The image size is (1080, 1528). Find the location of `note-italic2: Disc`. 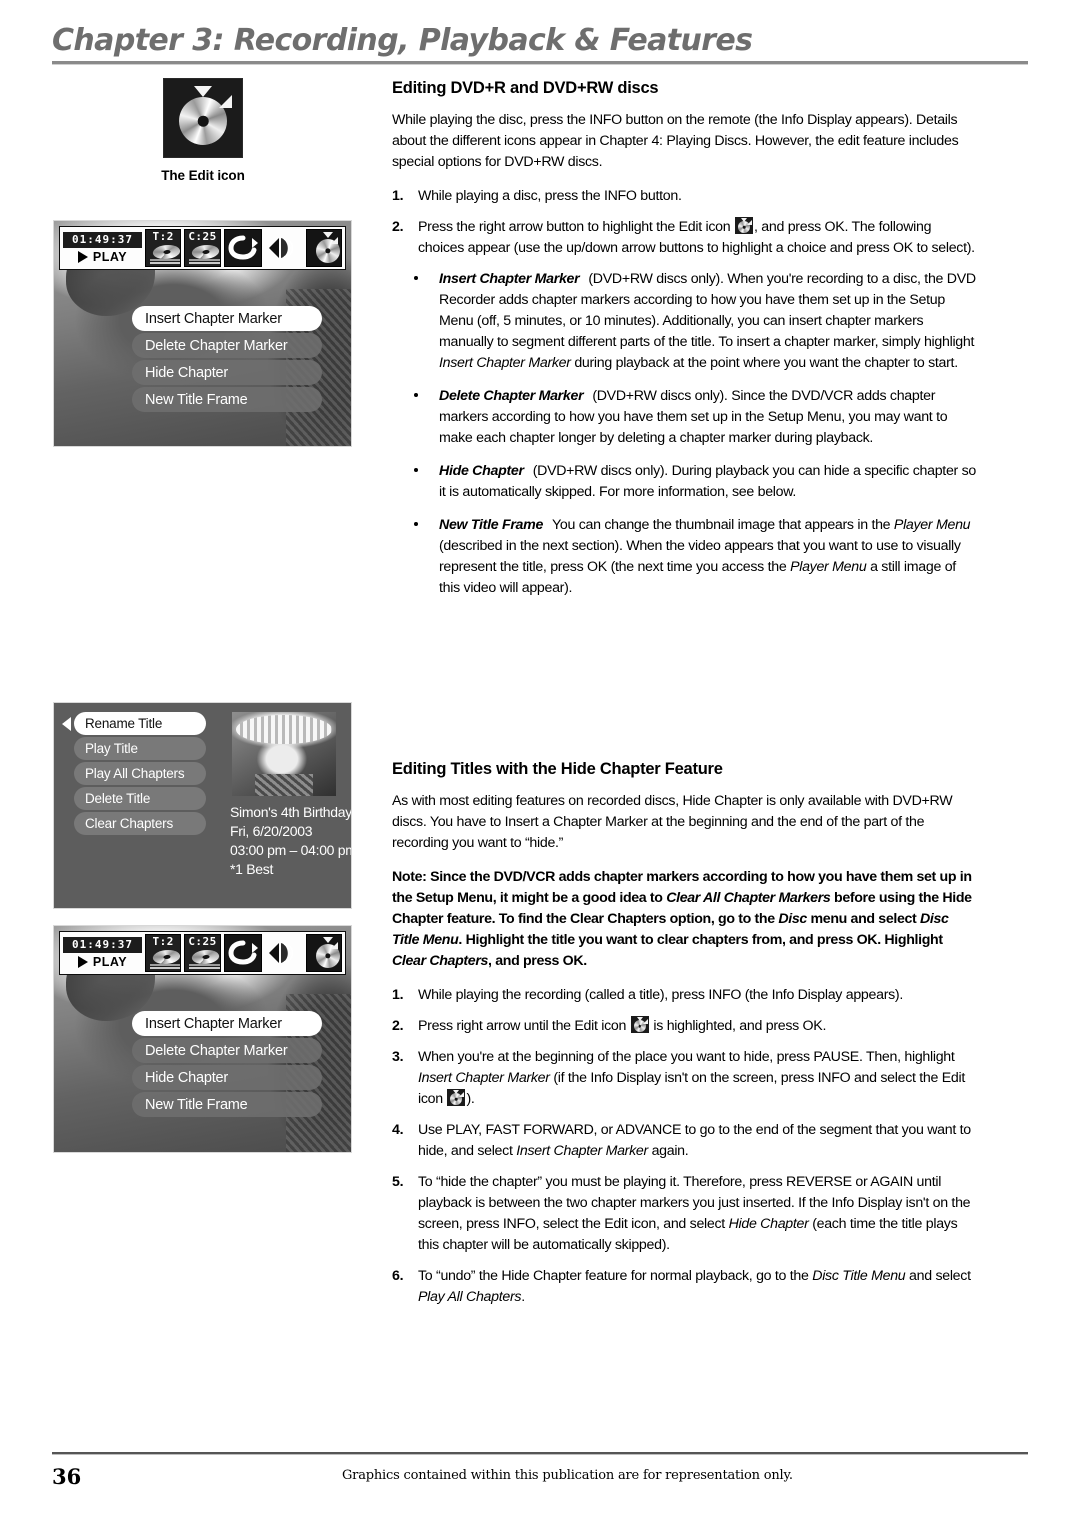

note-italic2: Disc is located at coordinates (792, 919).